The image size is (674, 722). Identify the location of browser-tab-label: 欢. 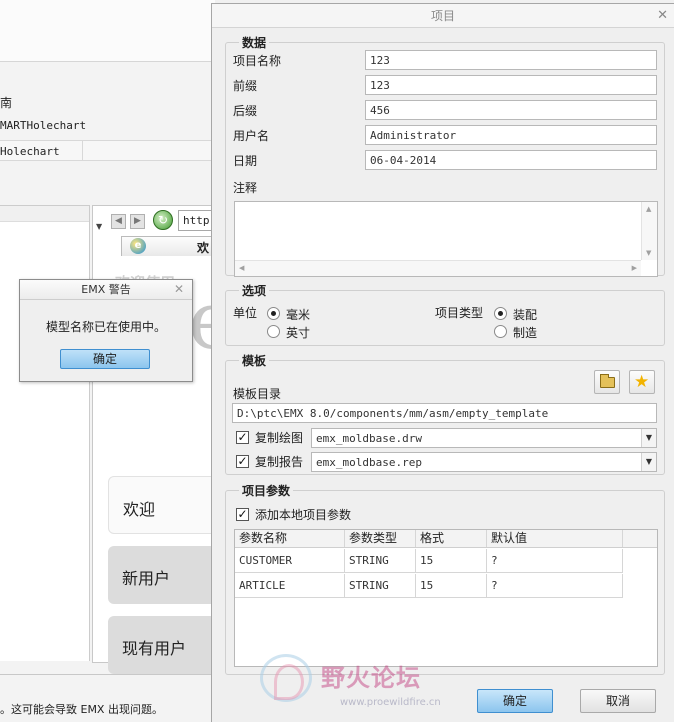
(203, 248).